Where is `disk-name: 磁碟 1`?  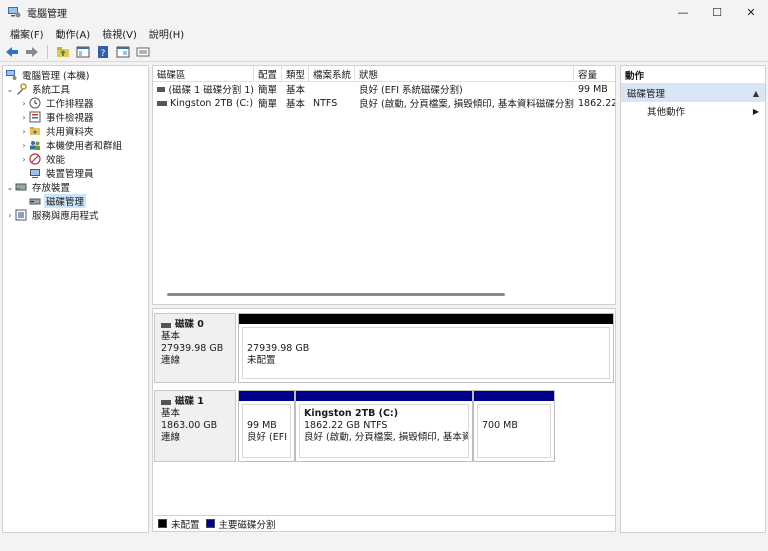
disk-name: 磁碟 1 is located at coordinates (189, 401).